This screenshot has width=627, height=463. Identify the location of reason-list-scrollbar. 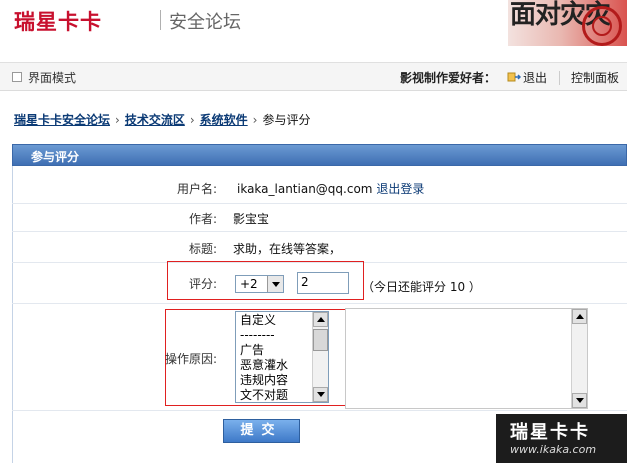
(320, 357).